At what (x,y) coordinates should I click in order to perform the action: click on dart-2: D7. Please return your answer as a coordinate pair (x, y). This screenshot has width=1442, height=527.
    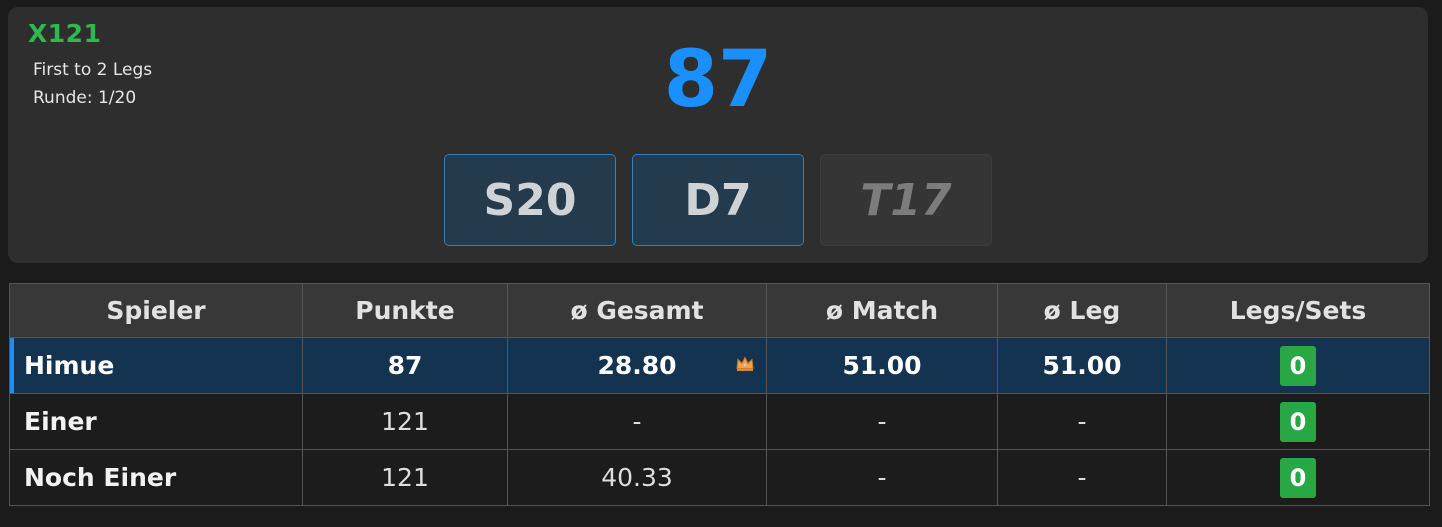
    Looking at the image, I should click on (718, 200).